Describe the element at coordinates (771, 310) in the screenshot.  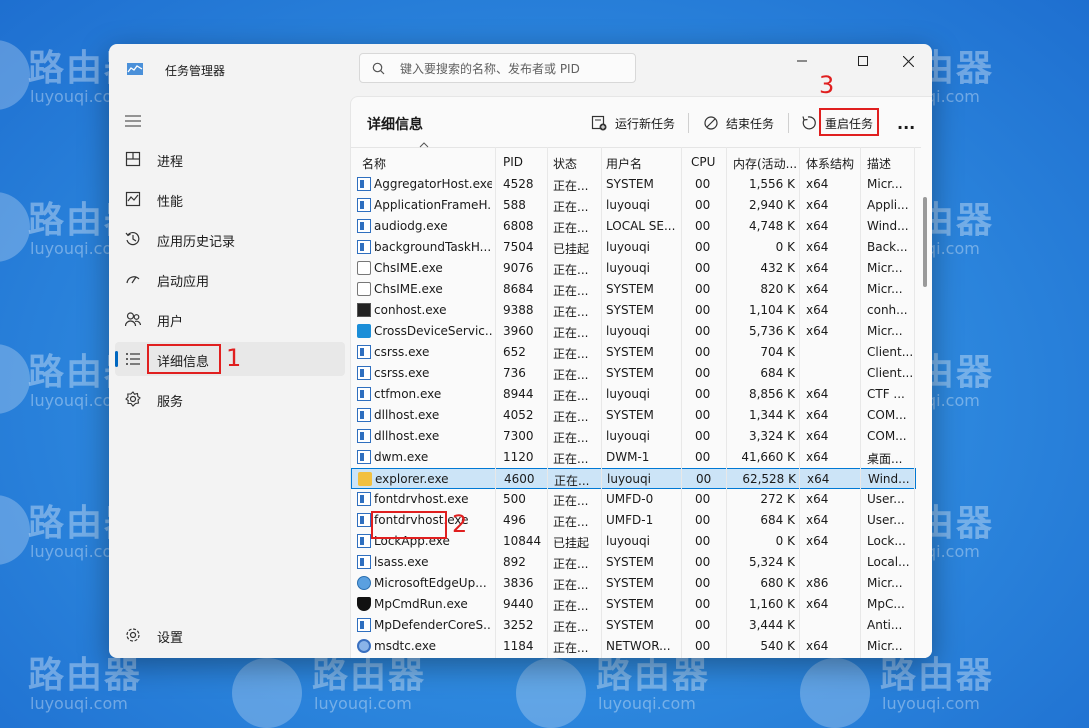
I see `cell-mem: 1,104 K` at that location.